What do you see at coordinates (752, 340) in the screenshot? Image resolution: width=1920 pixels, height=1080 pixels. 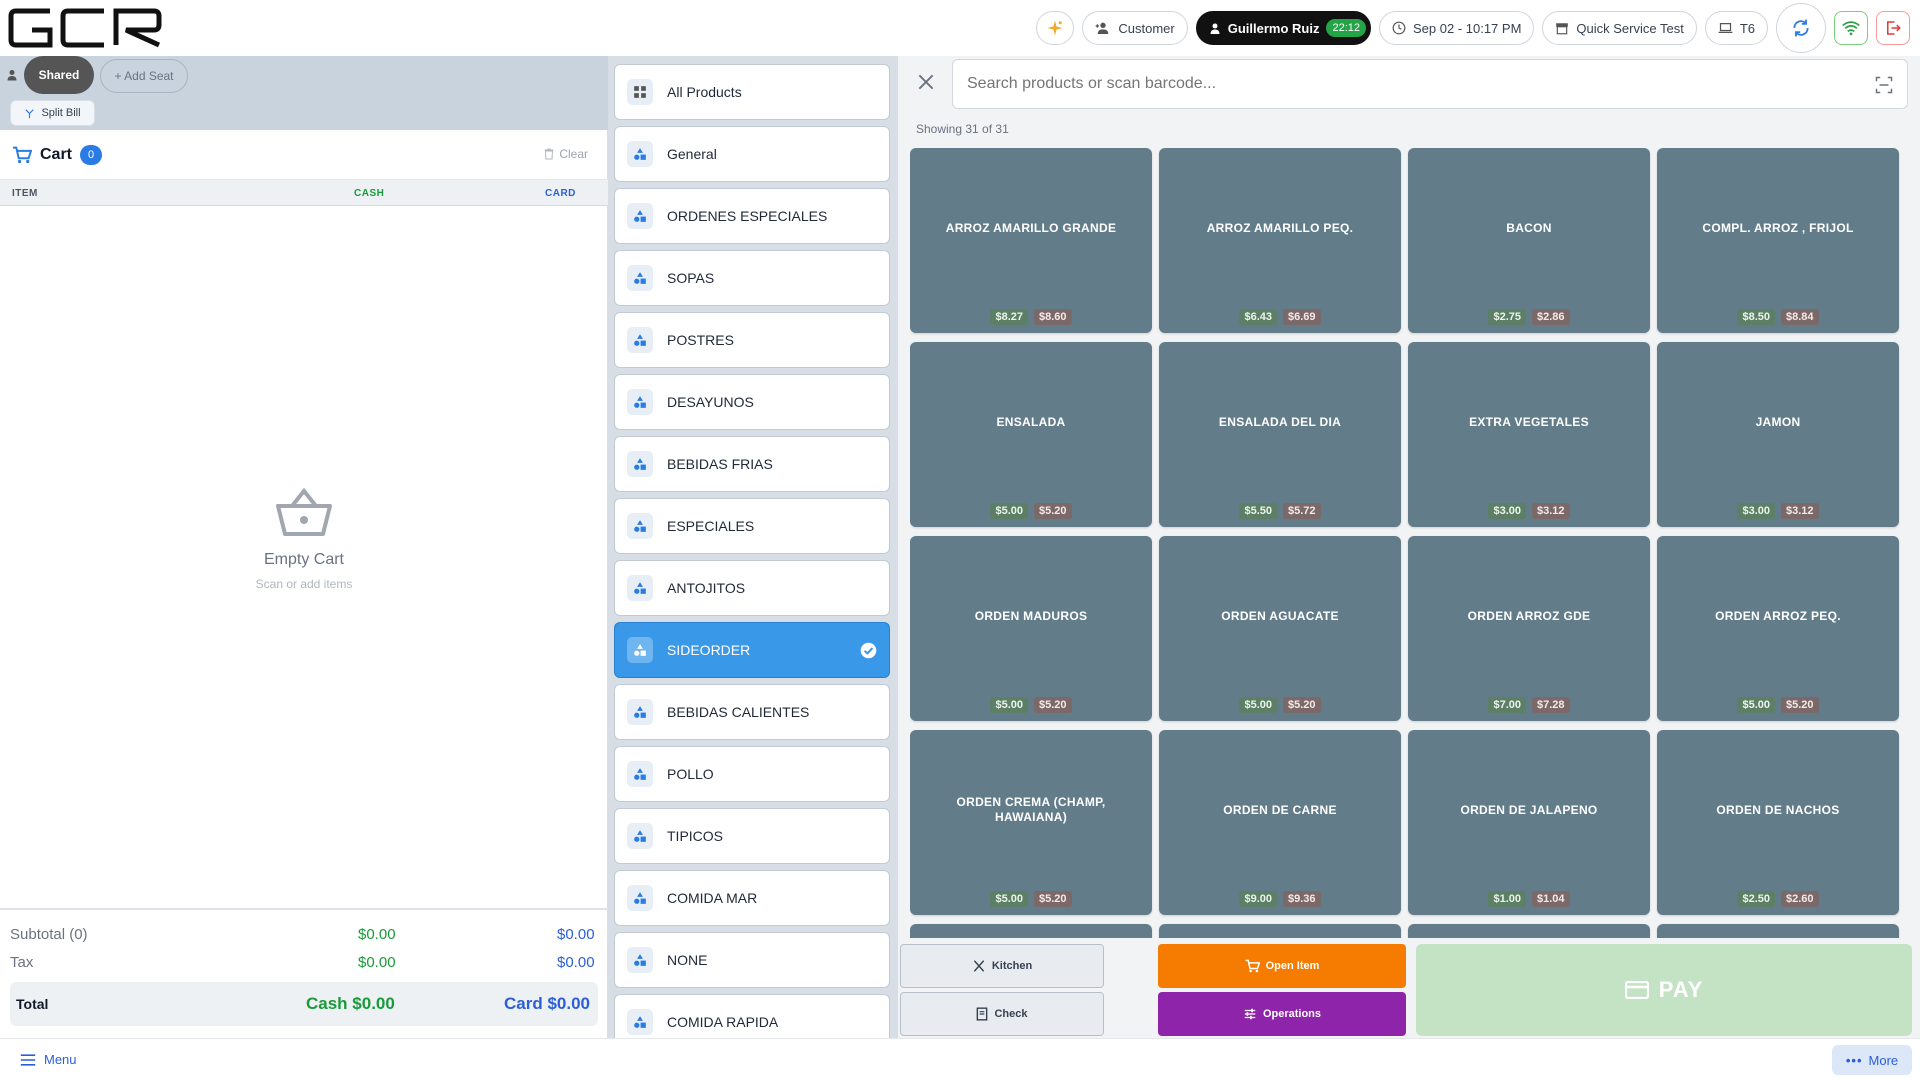 I see `category-item: POSTRES` at bounding box center [752, 340].